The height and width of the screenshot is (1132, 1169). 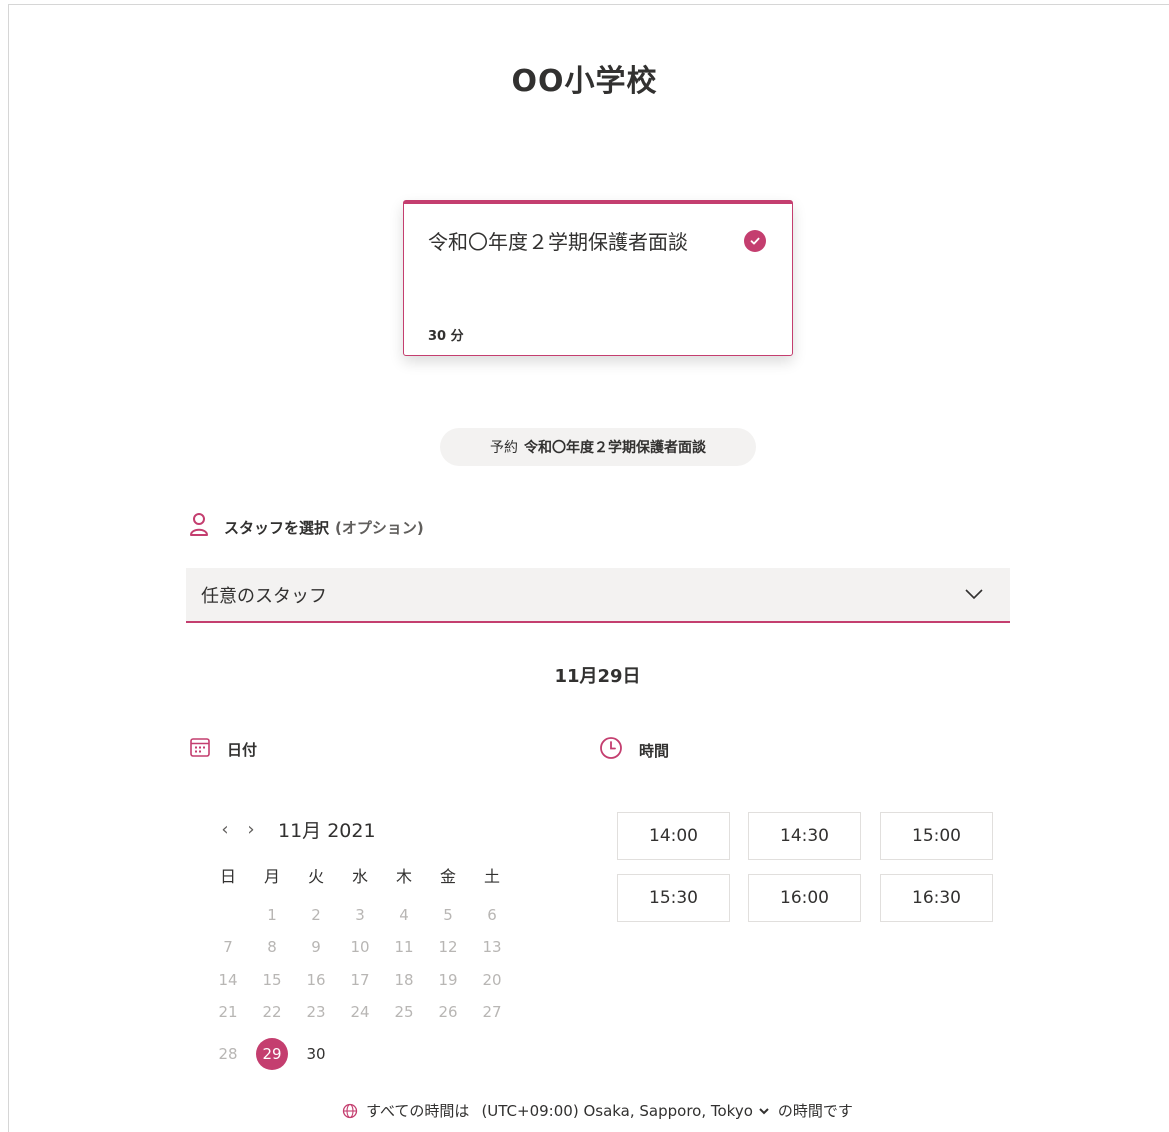 What do you see at coordinates (225, 830) in the screenshot?
I see `previous-month-button: ‹` at bounding box center [225, 830].